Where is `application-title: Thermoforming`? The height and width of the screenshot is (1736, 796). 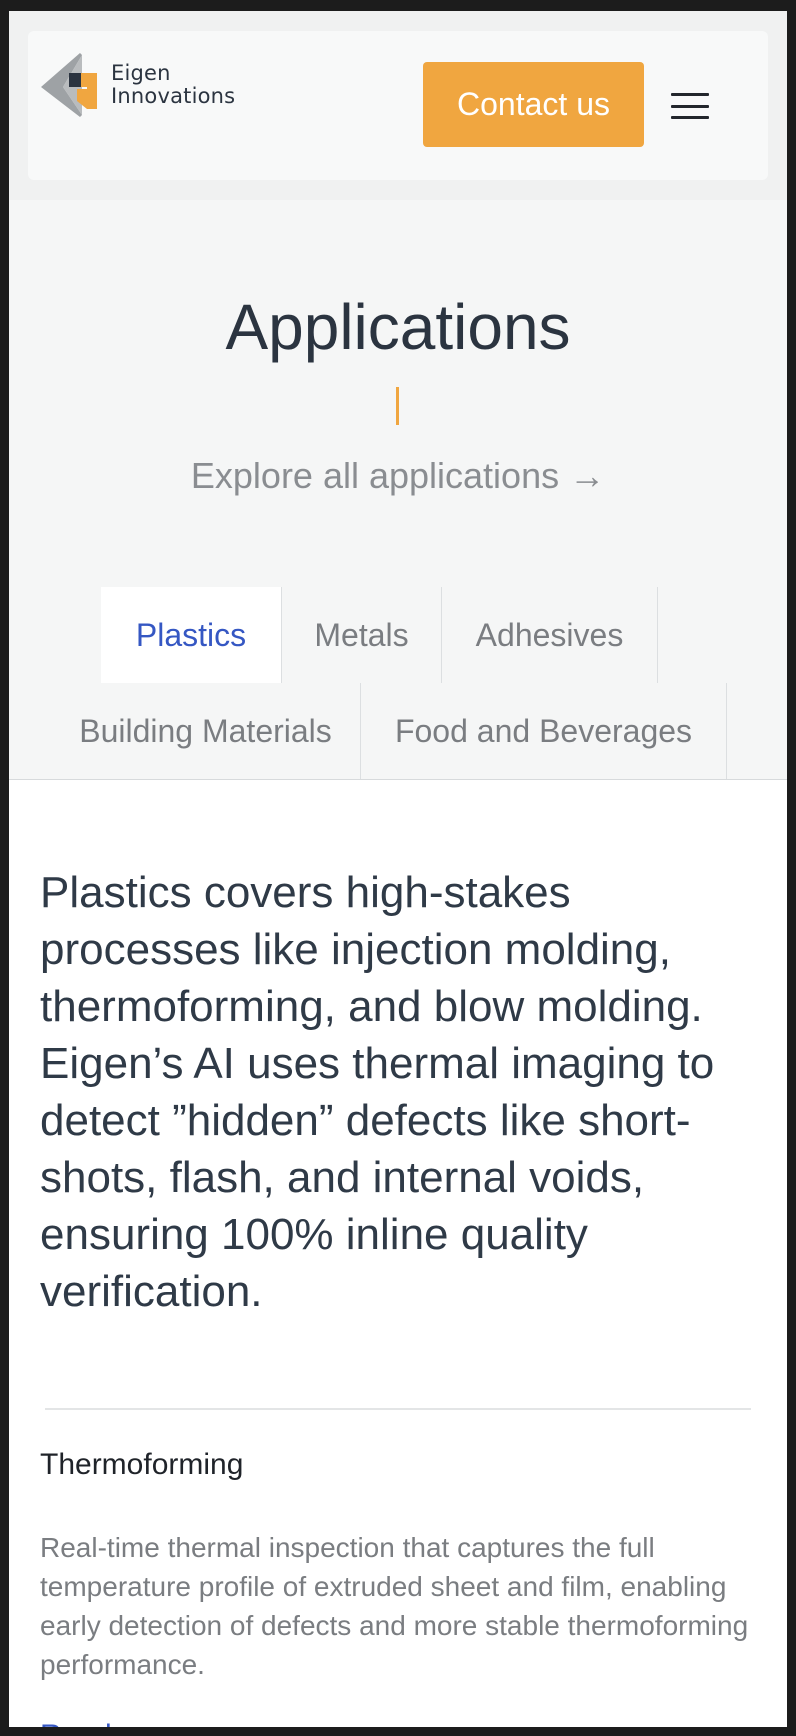
application-title: Thermoforming is located at coordinates (142, 1464).